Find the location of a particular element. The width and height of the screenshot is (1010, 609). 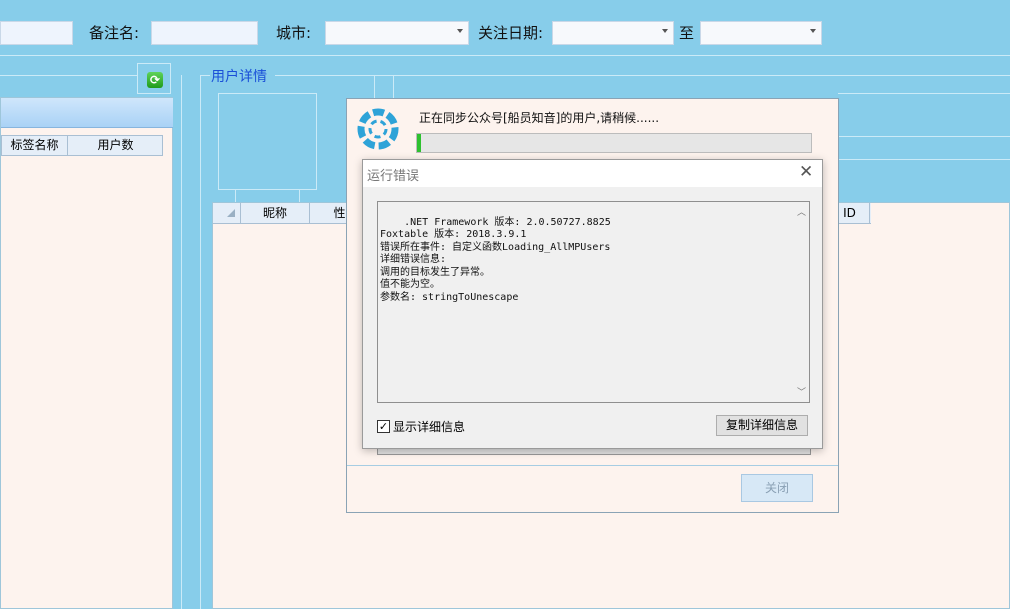

panel-header-bar is located at coordinates (87, 113).